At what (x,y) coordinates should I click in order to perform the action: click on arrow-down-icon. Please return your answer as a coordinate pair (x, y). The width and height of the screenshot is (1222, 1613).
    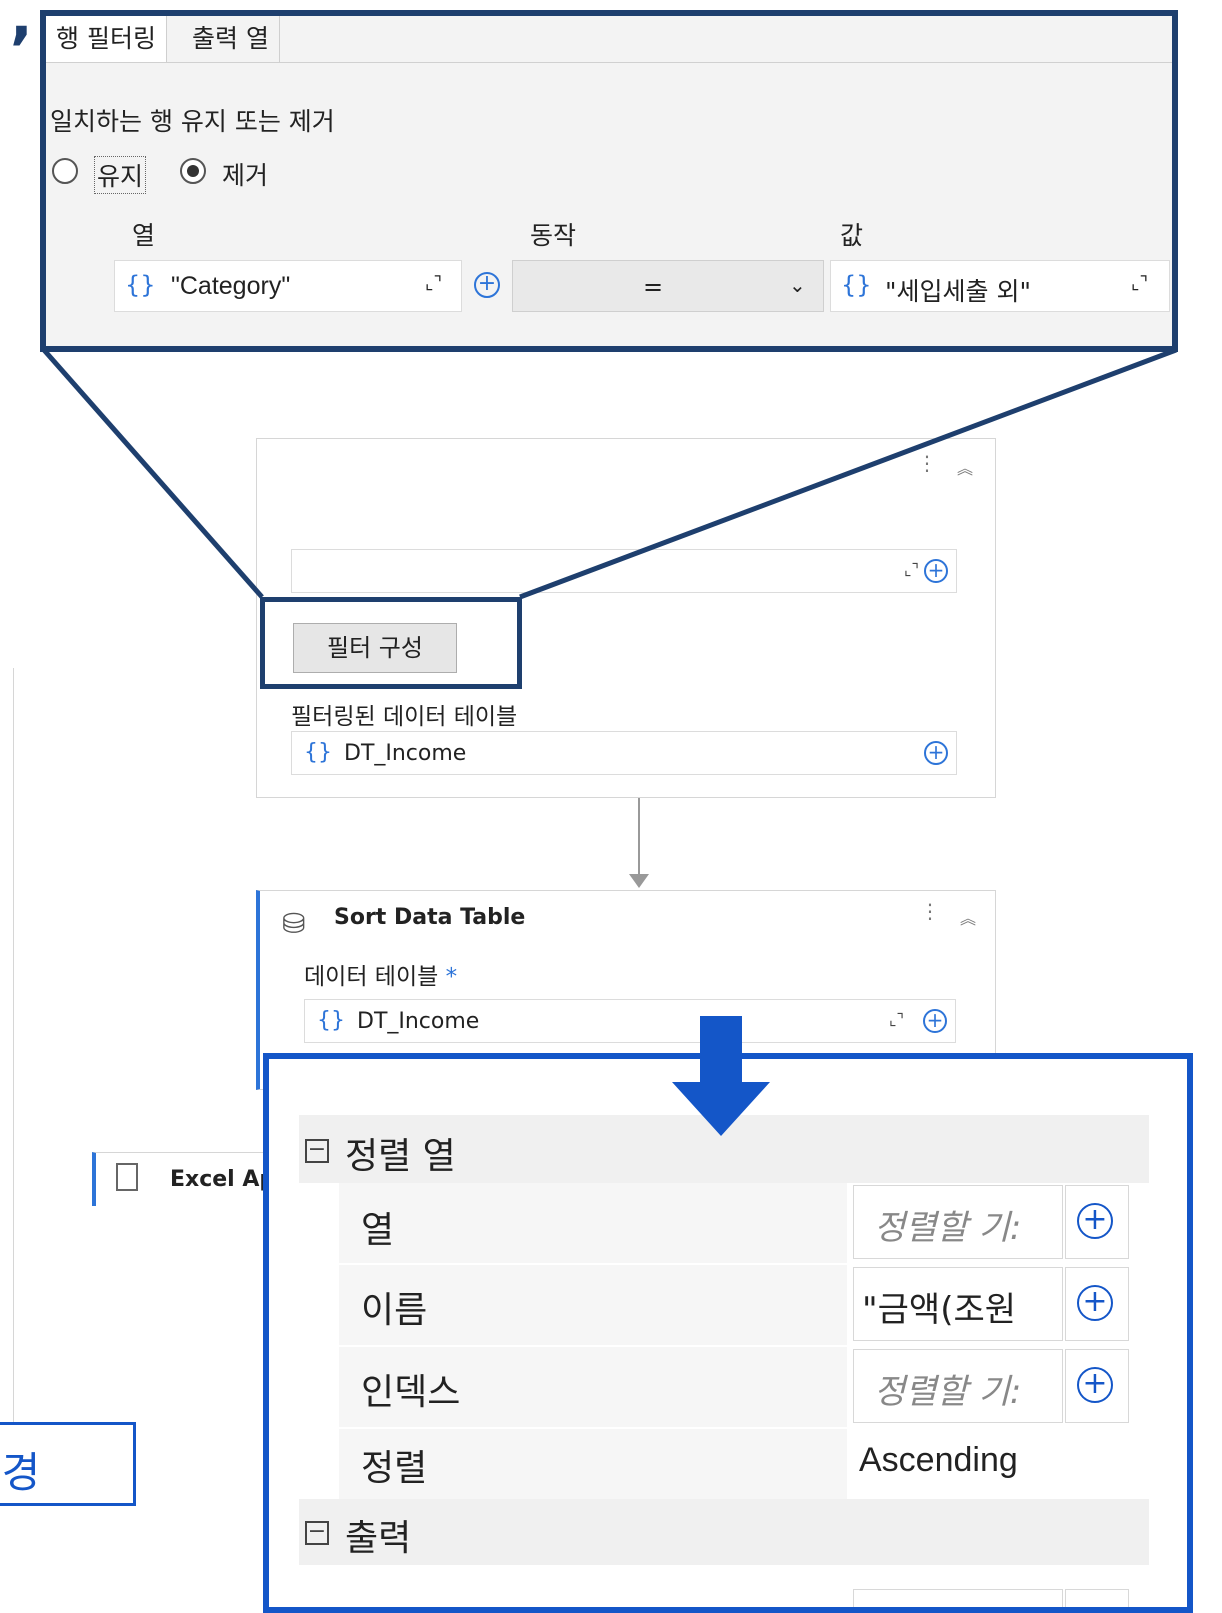
    Looking at the image, I should click on (721, 1076).